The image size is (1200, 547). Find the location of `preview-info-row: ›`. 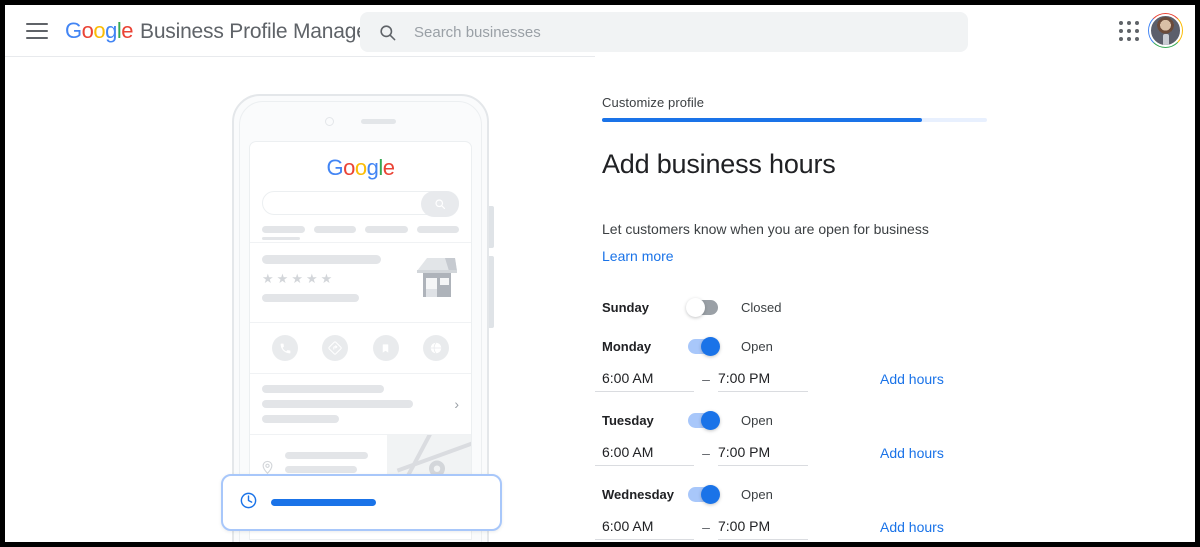

preview-info-row: › is located at coordinates (360, 404).